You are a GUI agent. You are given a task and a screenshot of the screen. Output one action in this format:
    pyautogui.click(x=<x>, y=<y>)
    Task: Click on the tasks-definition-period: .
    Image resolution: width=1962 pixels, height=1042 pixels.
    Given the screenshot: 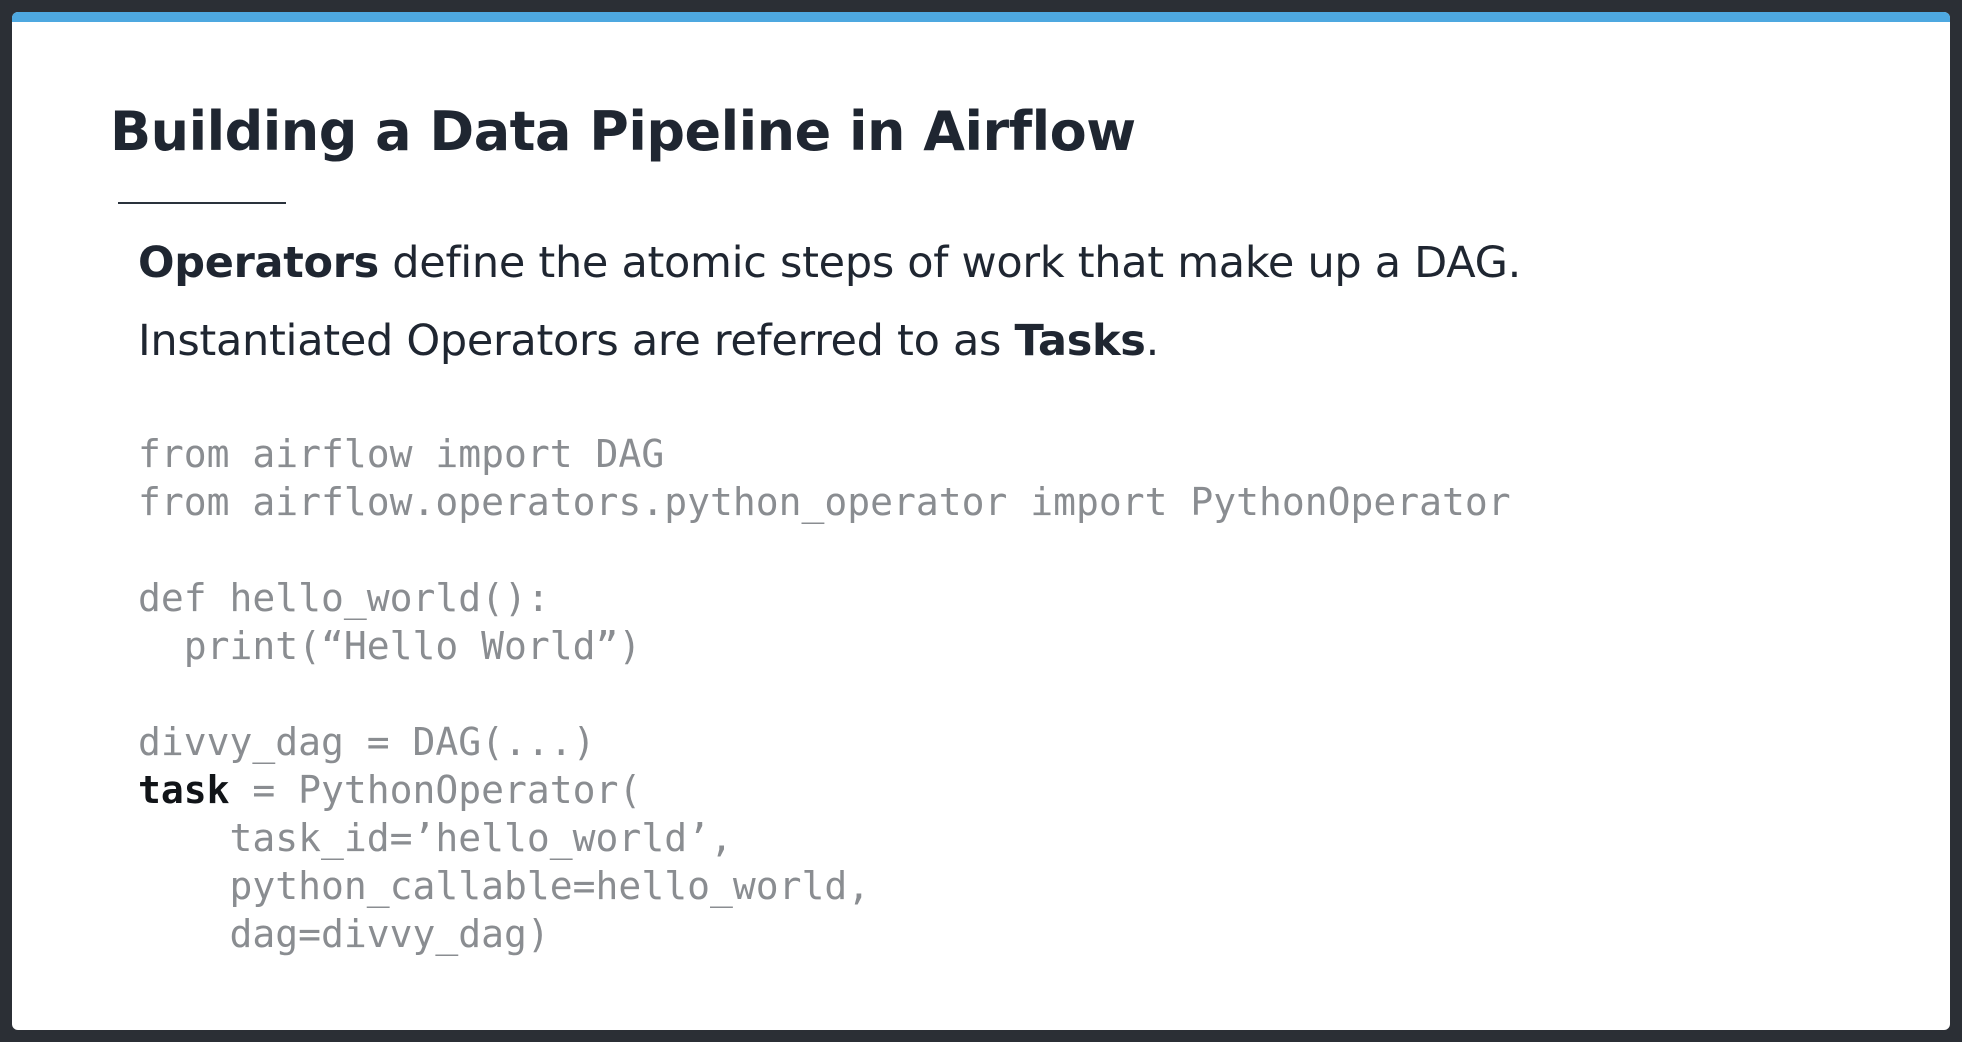 What is the action you would take?
    pyautogui.click(x=1152, y=341)
    